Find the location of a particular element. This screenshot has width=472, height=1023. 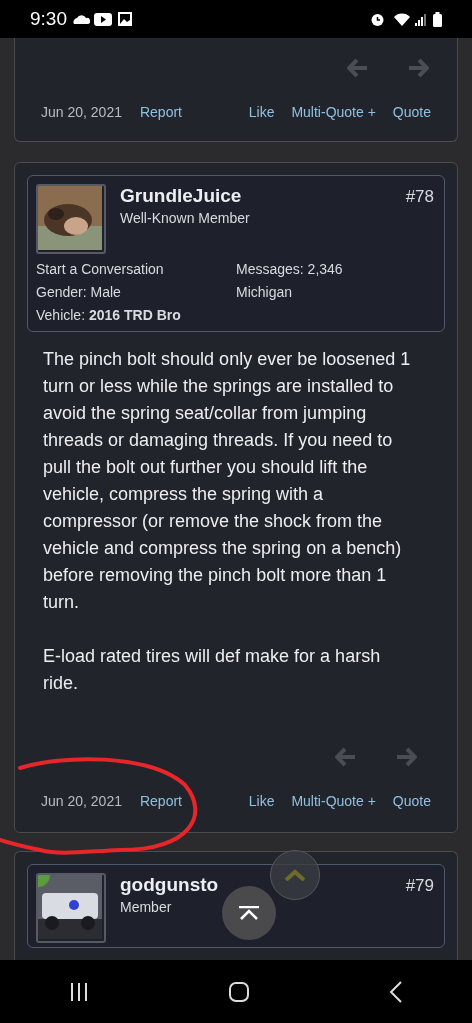

post-paragraph: E-load rated tires will def make for a harsh ride. is located at coordinates (212, 670).